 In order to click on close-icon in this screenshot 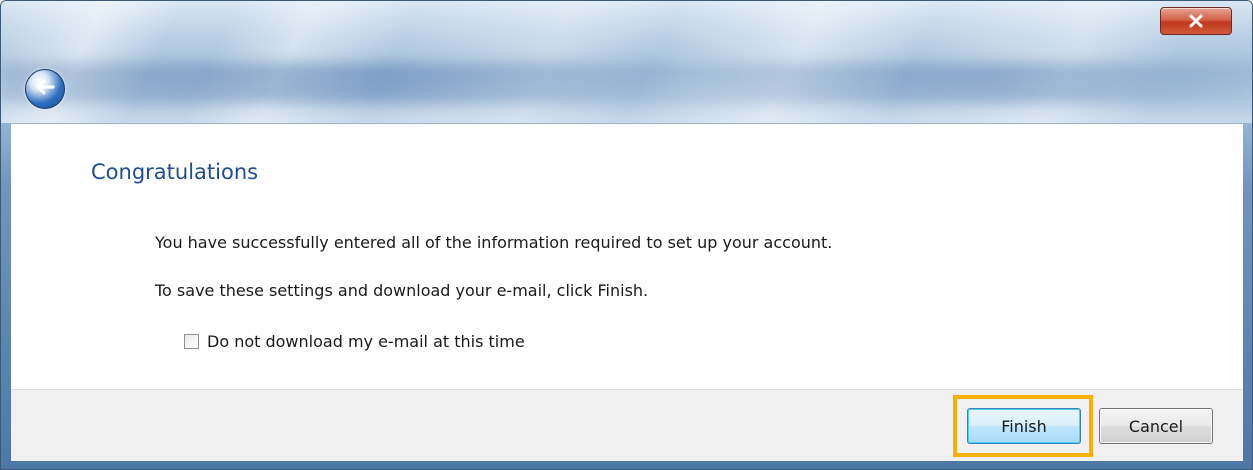, I will do `click(1196, 21)`.